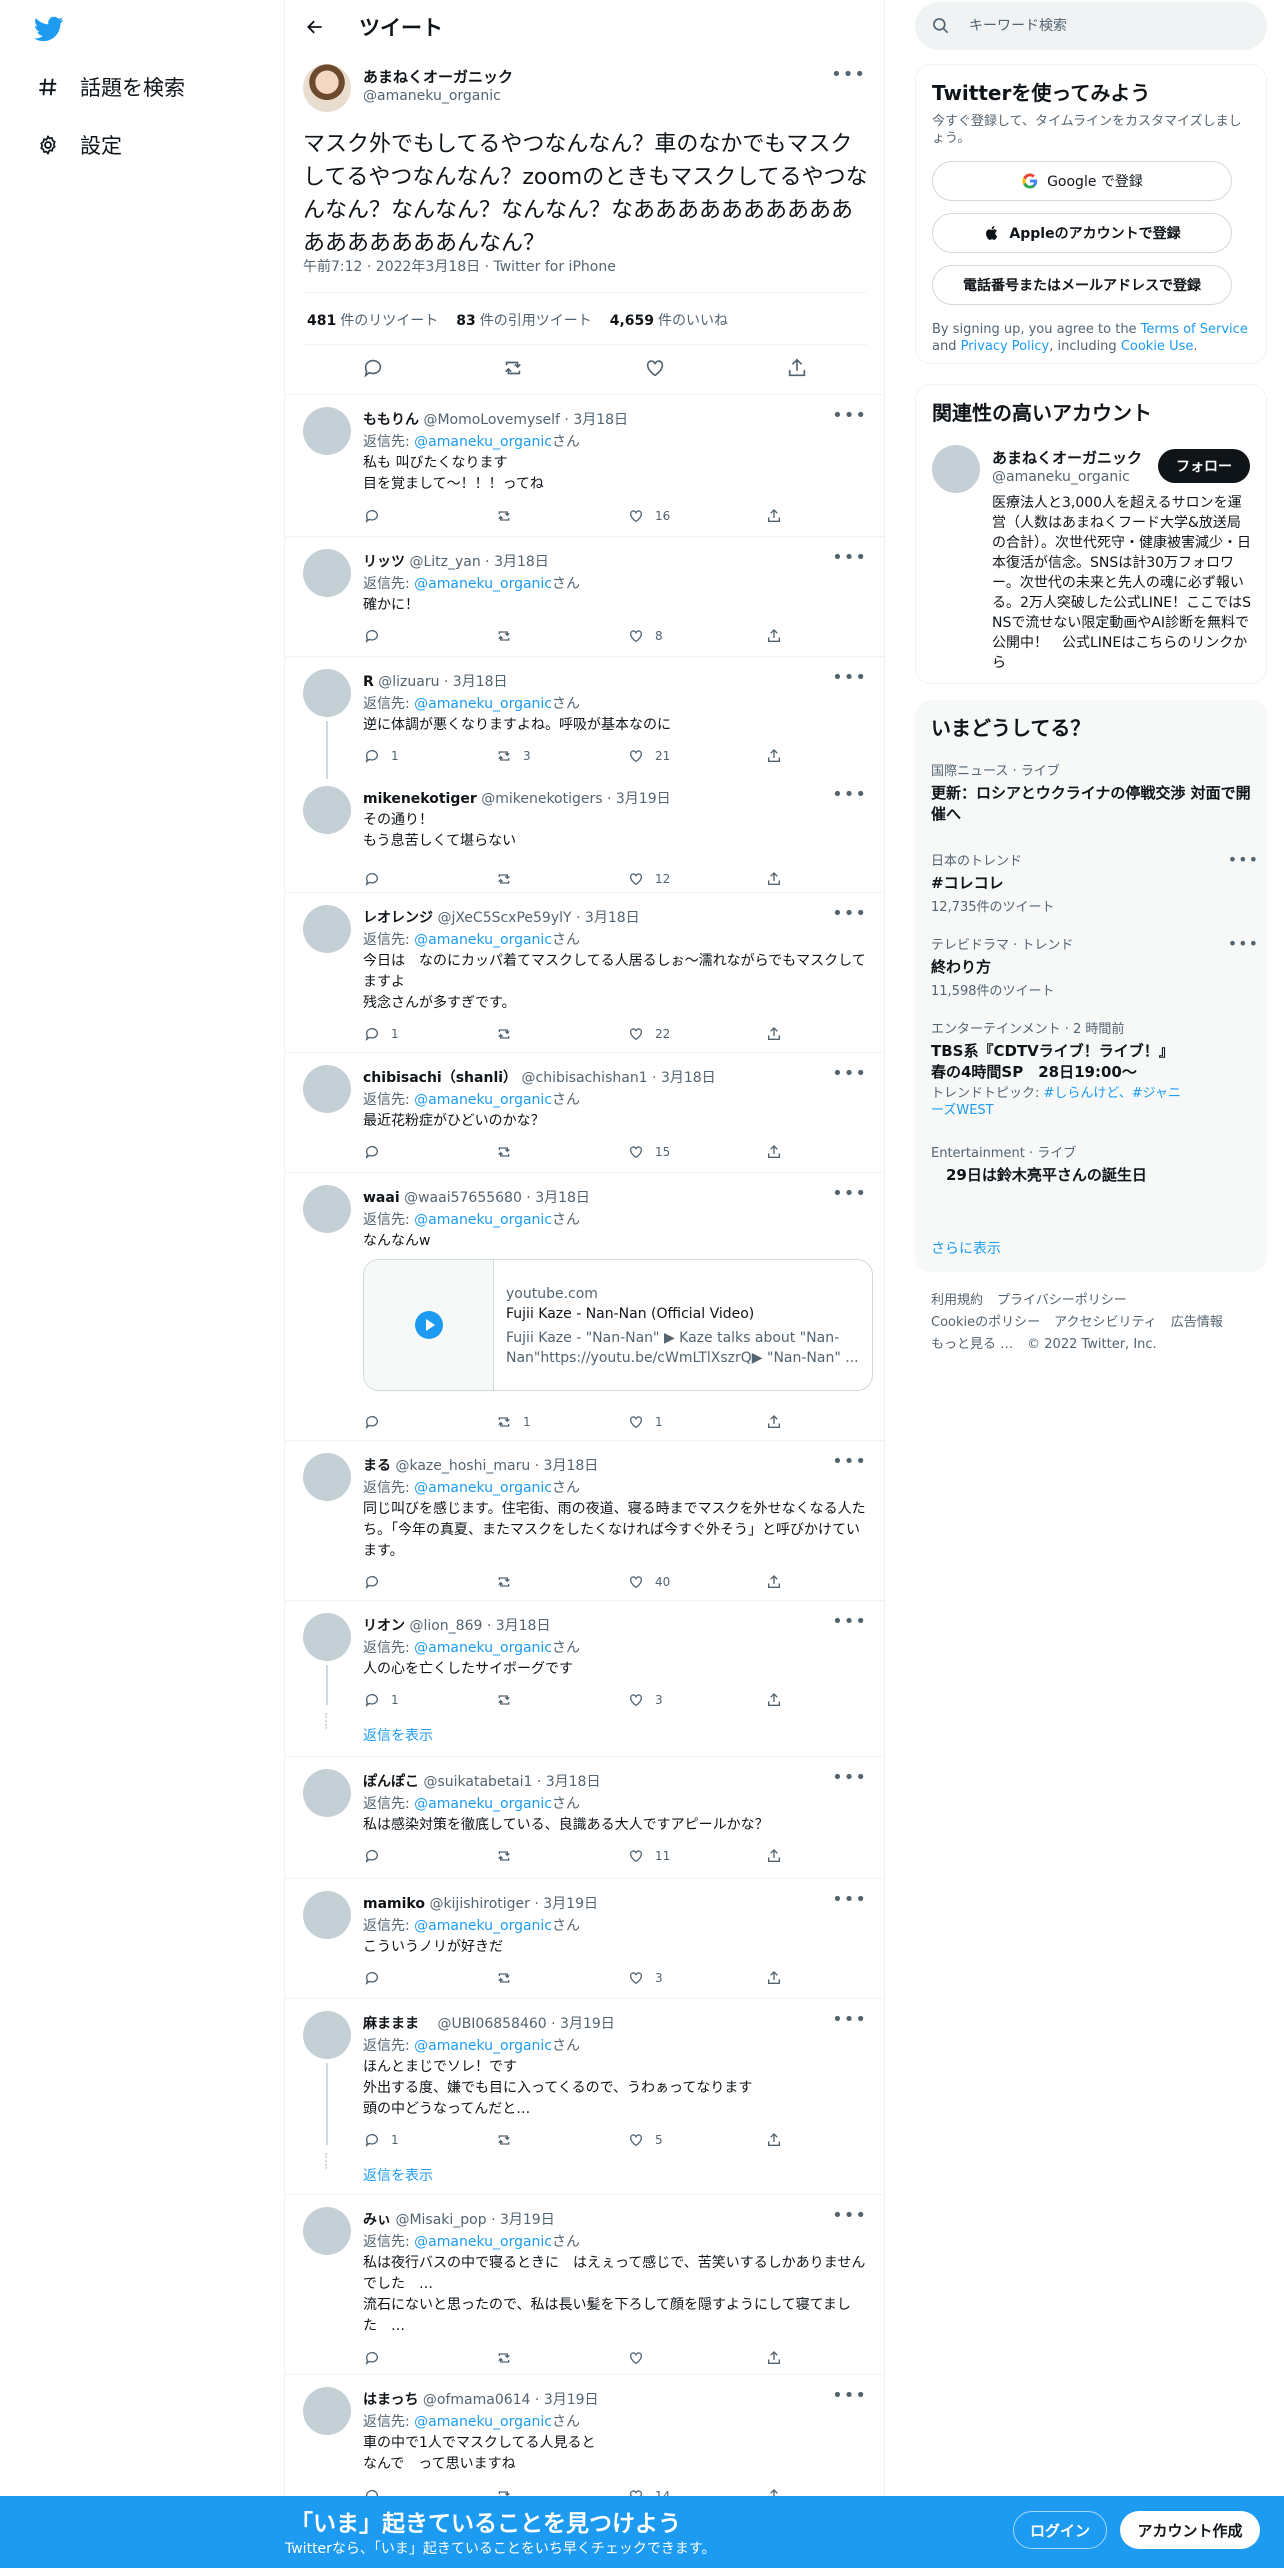  What do you see at coordinates (518, 2024) in the screenshot?
I see `reply-author-handle: @UBI06858460 · 3月19日` at bounding box center [518, 2024].